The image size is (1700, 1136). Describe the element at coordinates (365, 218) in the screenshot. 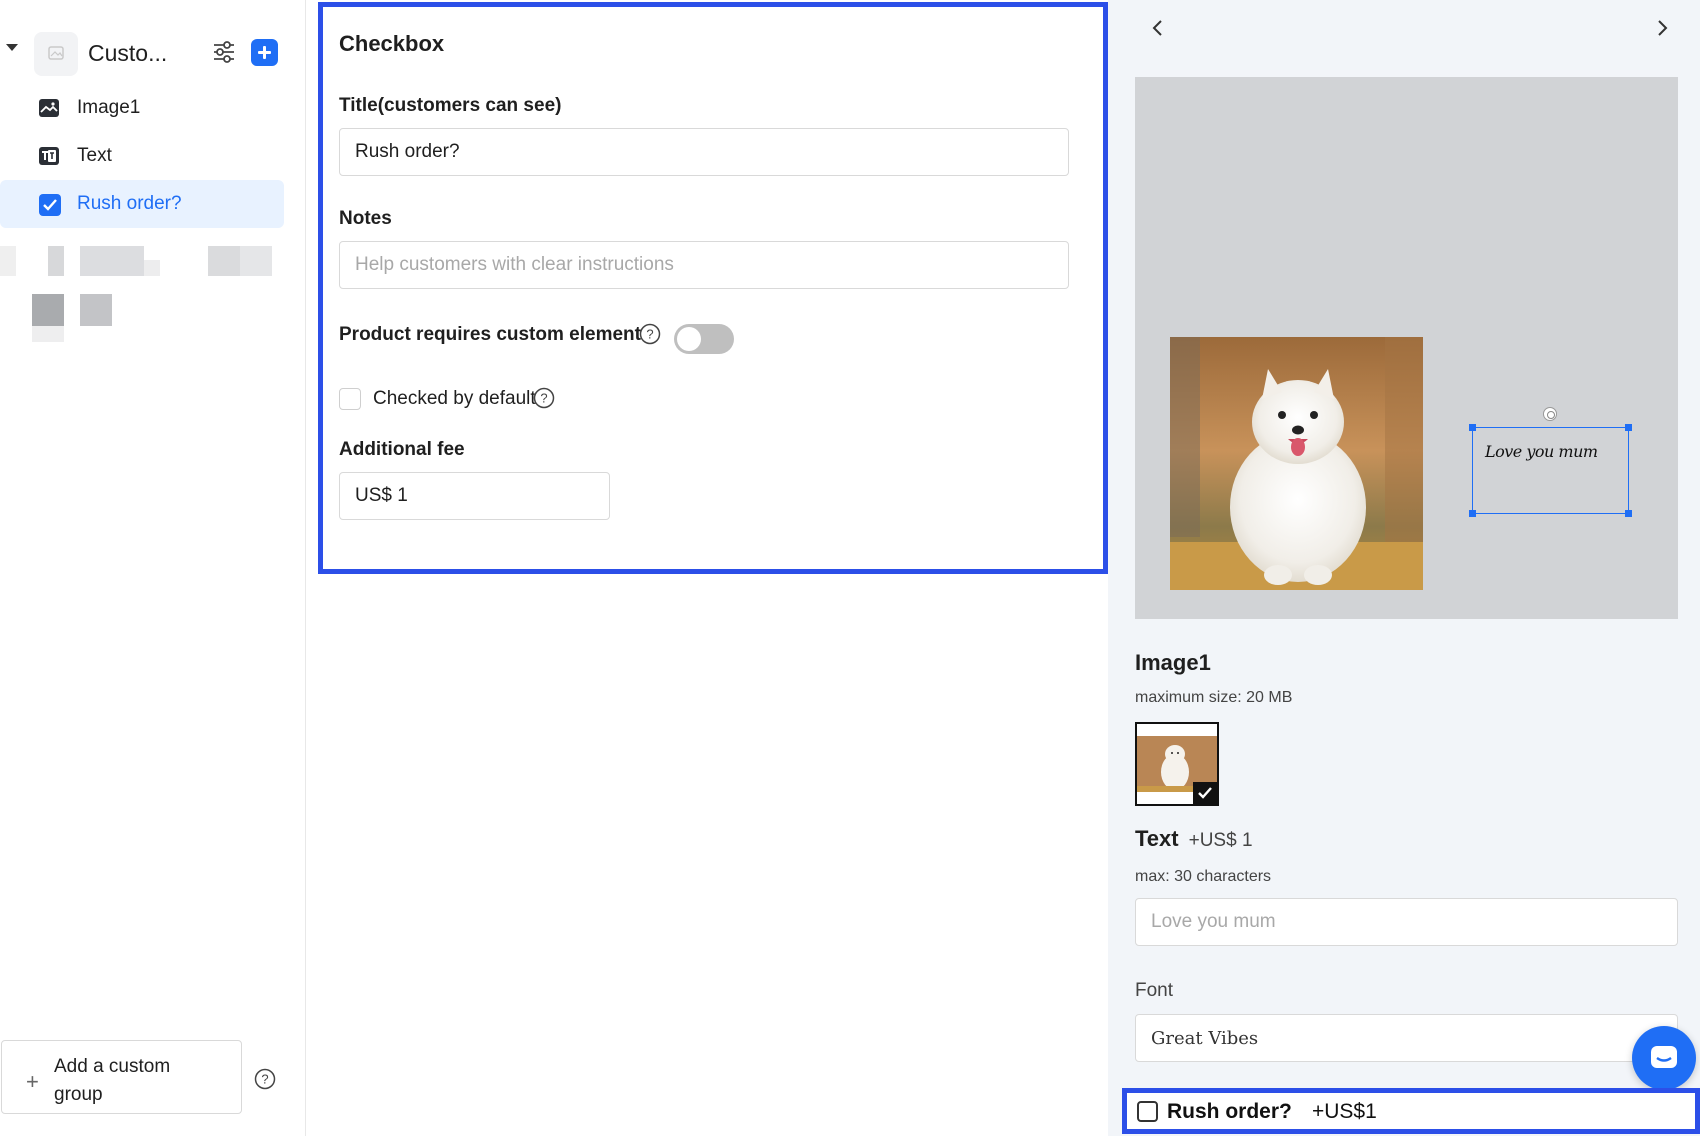

I see `notes-field-label: Notes` at that location.